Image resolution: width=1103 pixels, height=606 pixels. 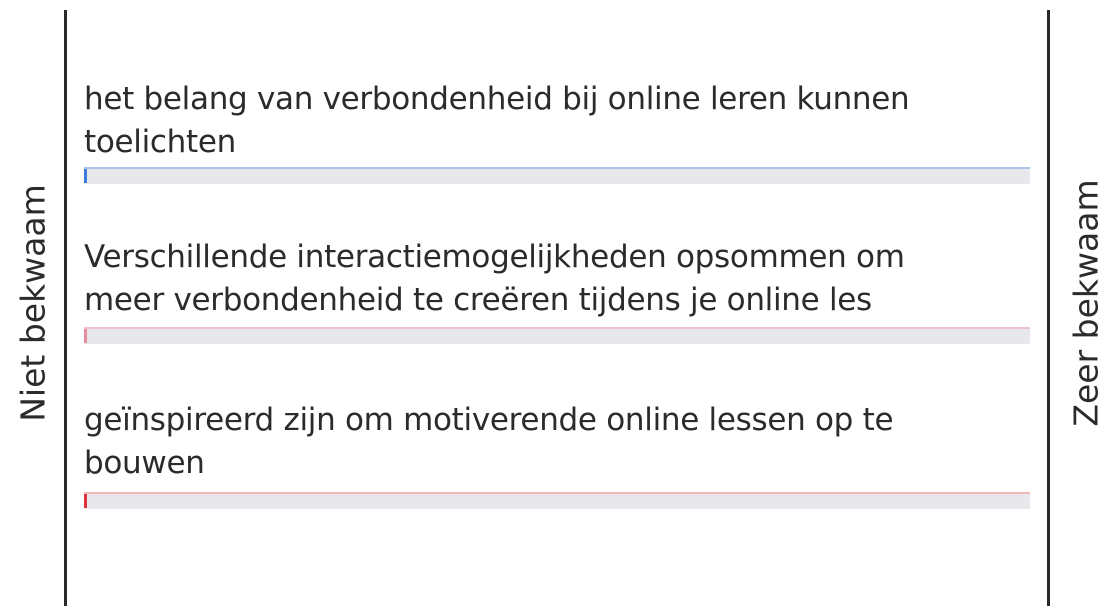 What do you see at coordinates (1048, 308) in the screenshot?
I see `scale-right-axis-line` at bounding box center [1048, 308].